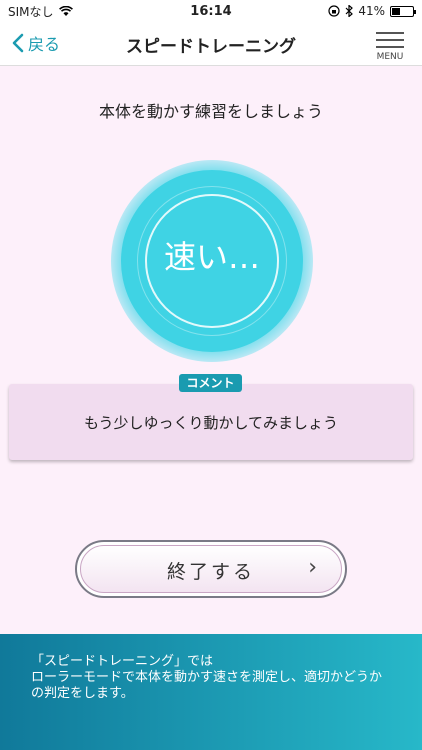  I want to click on instruction-text: 本体を動かす練習をしましょう, so click(210, 111).